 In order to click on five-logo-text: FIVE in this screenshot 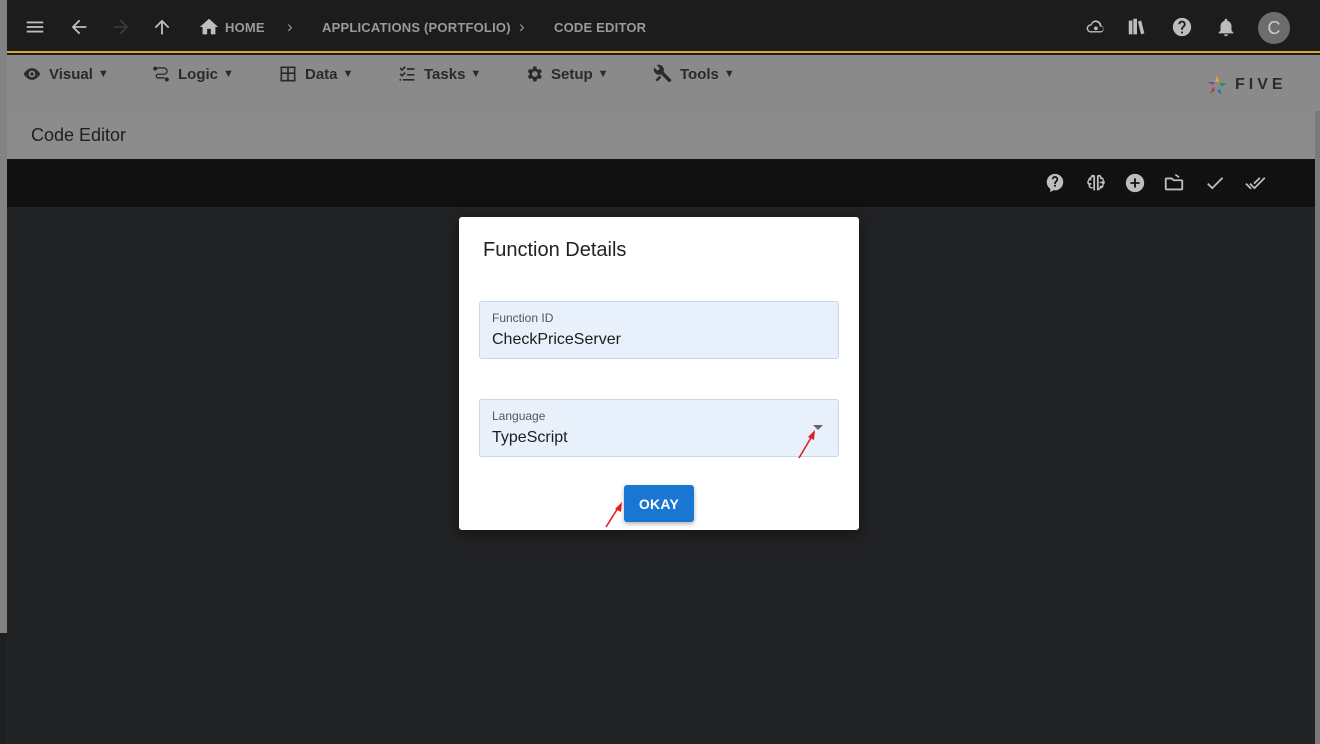, I will do `click(1261, 84)`.